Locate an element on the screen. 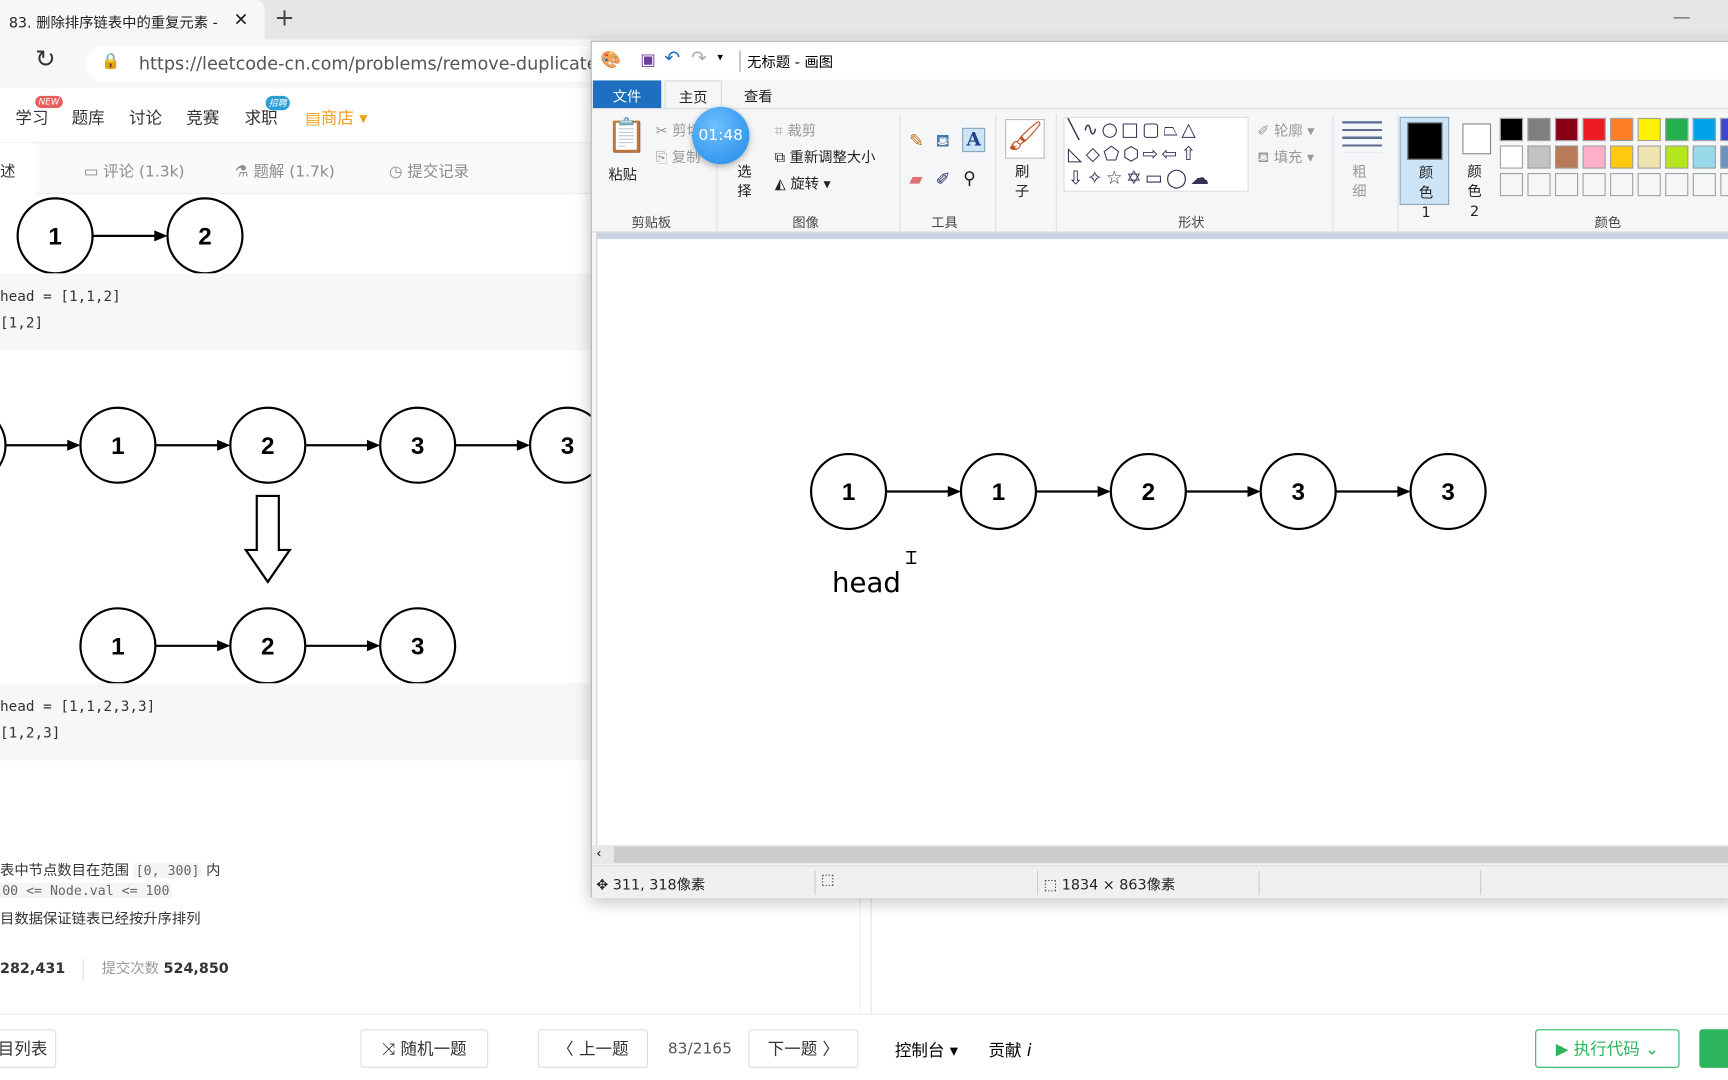 This screenshot has width=1728, height=1080. minimize-icon: — is located at coordinates (1682, 17).